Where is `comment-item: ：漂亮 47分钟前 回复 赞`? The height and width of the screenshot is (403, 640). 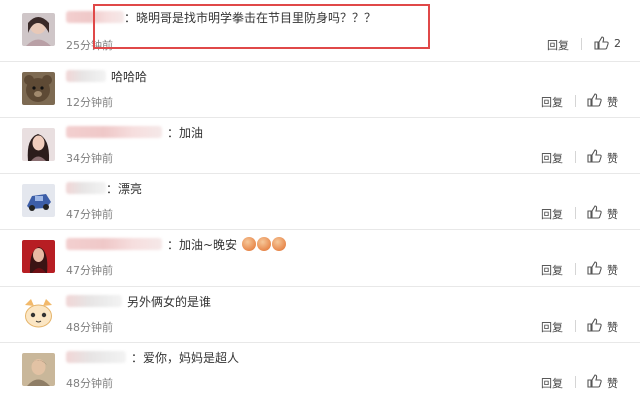 comment-item: ：漂亮 47分钟前 回复 赞 is located at coordinates (320, 202).